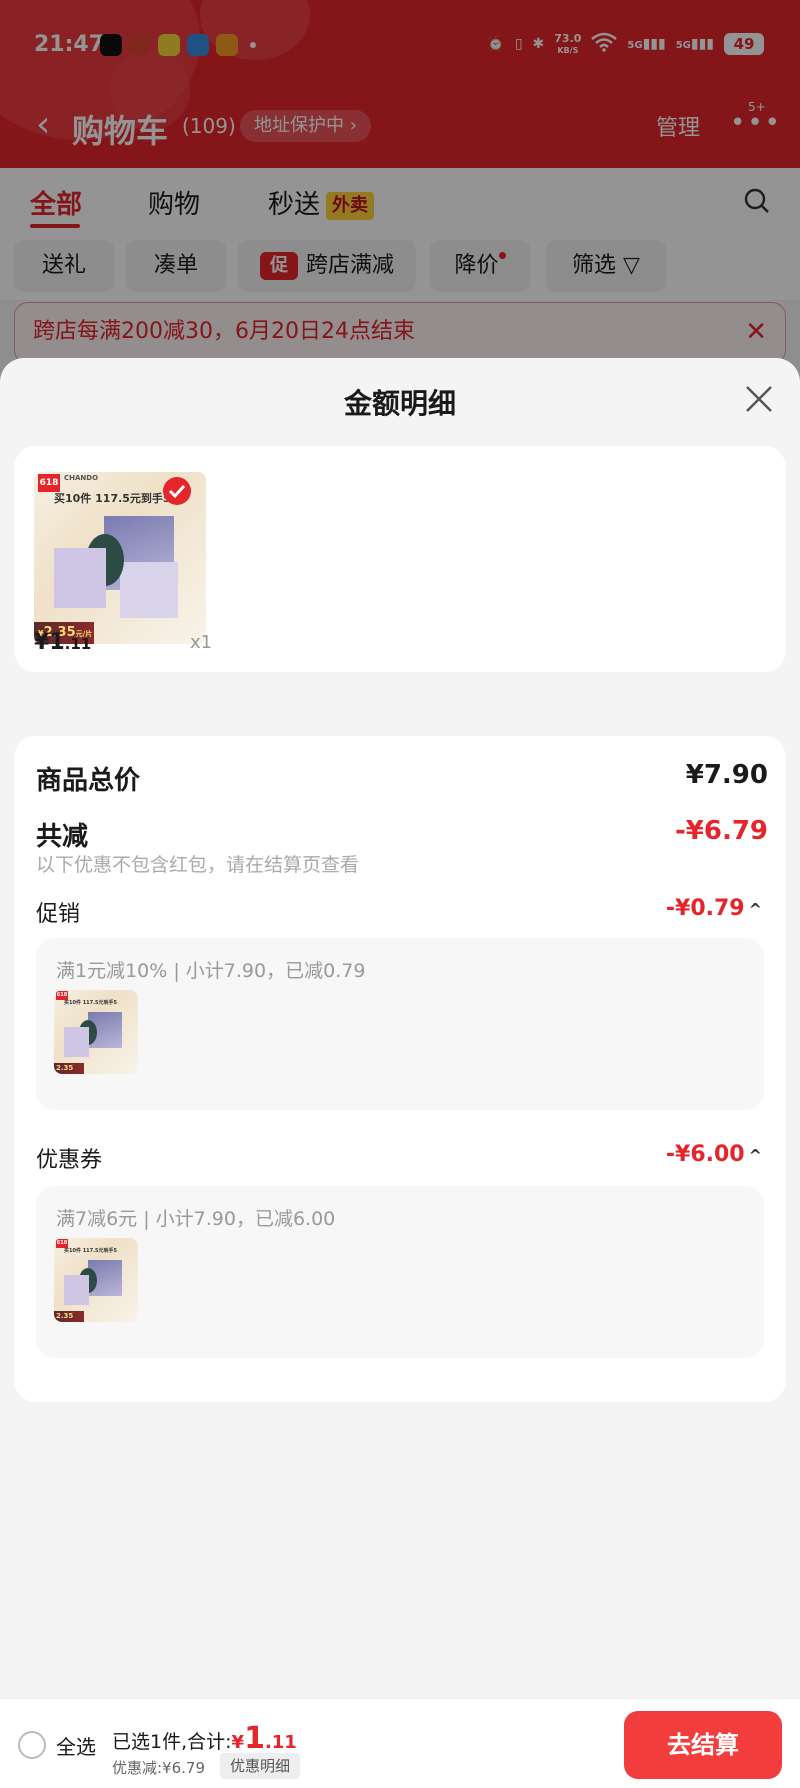 The image size is (800, 1788). Describe the element at coordinates (211, 971) in the screenshot. I see `promo-description: 满1元减10% | 小计7.90，已减0.79` at that location.